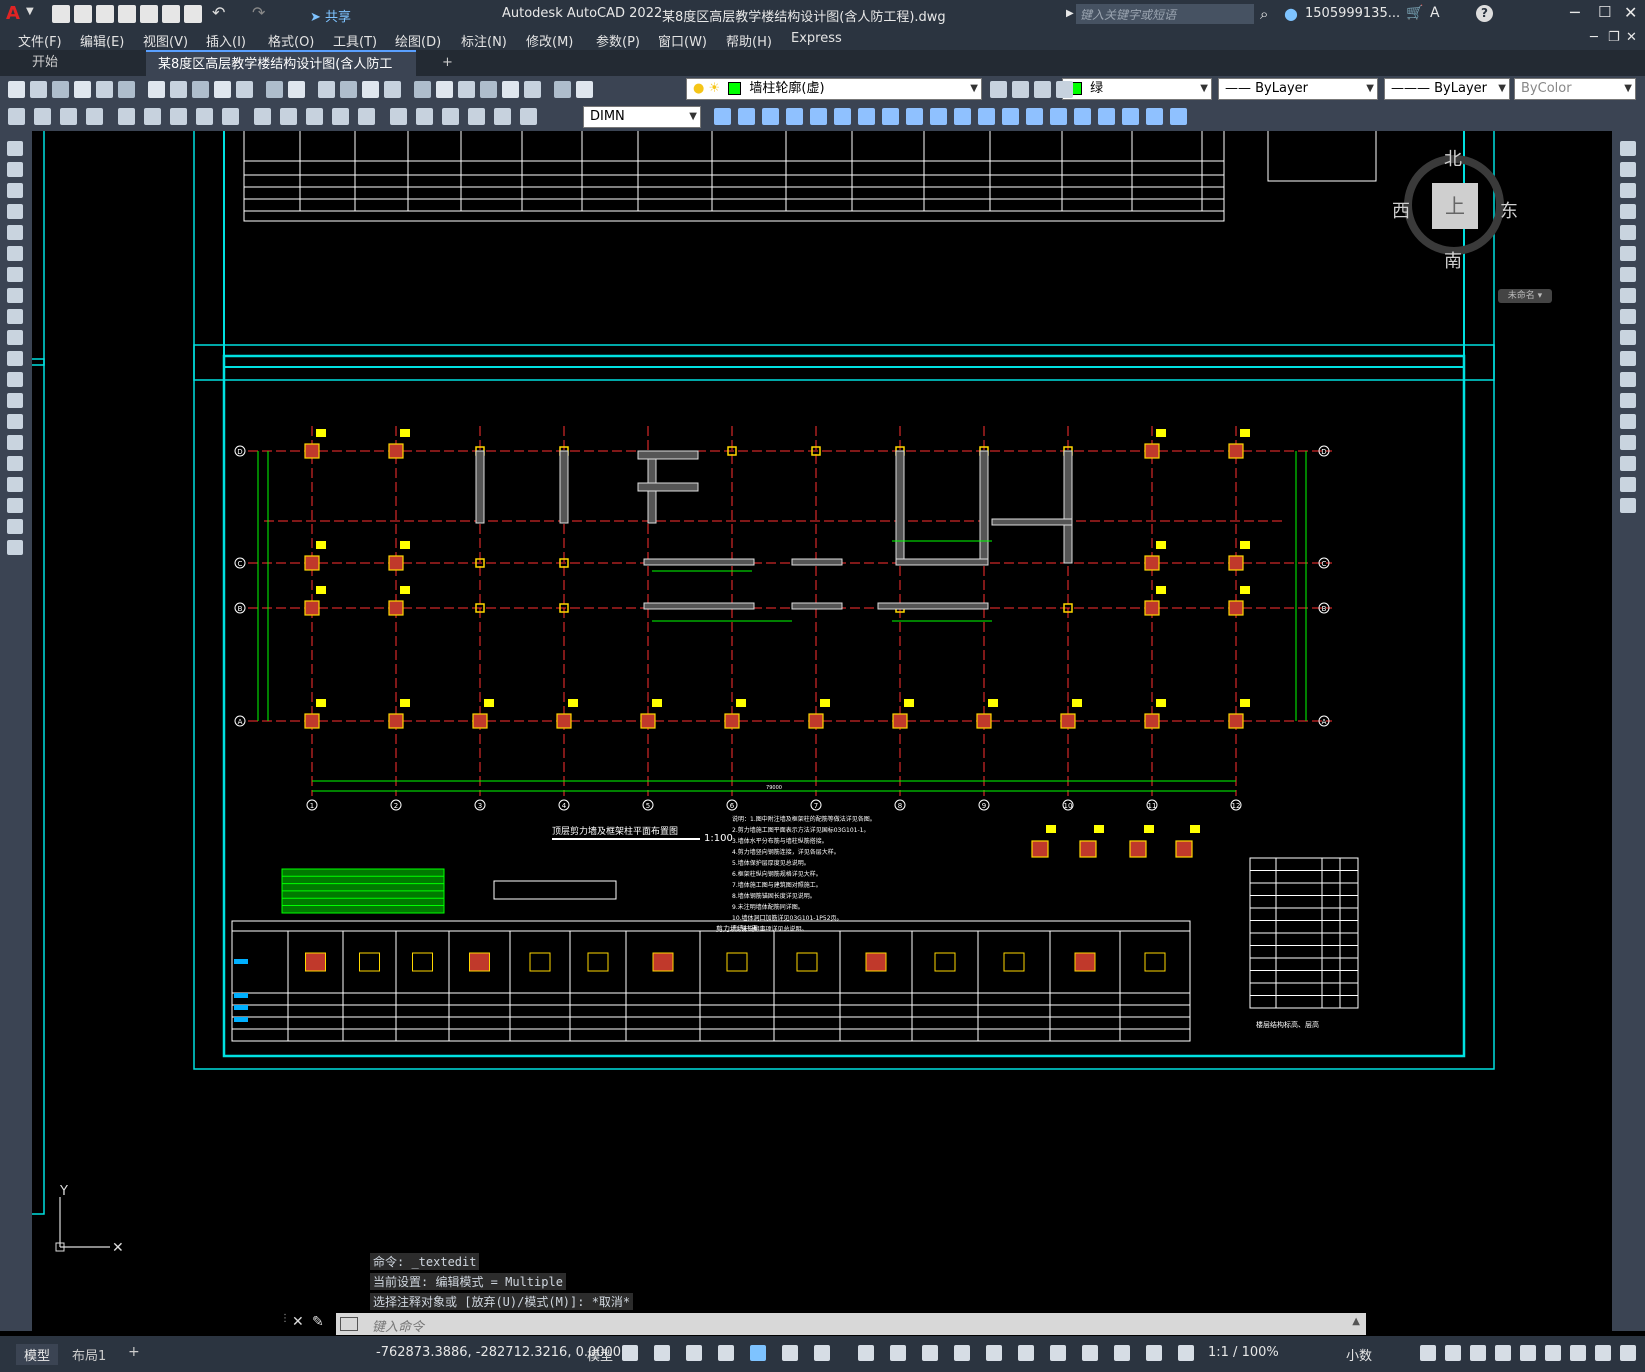 Image resolution: width=1645 pixels, height=1372 pixels. What do you see at coordinates (1628, 1353) in the screenshot?
I see `customize-icon` at bounding box center [1628, 1353].